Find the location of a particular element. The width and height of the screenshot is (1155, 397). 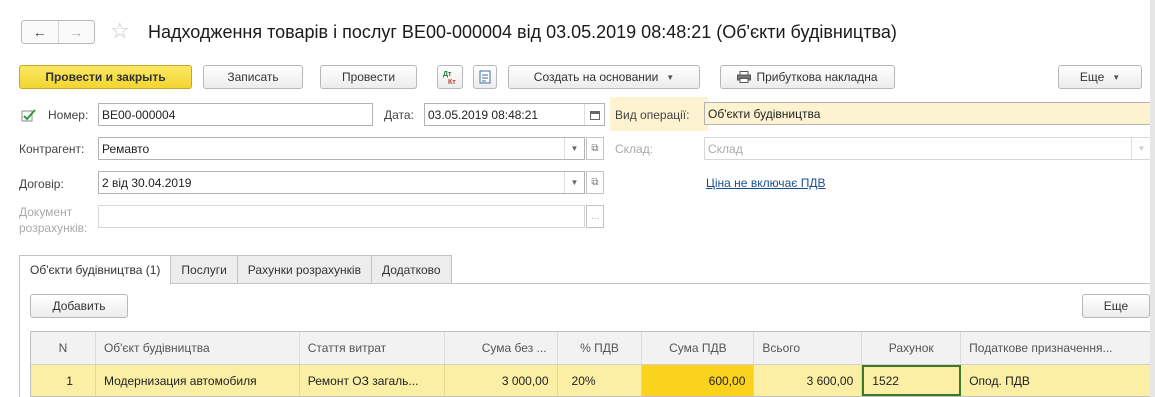

column-header: % ПДВ is located at coordinates (600, 348).